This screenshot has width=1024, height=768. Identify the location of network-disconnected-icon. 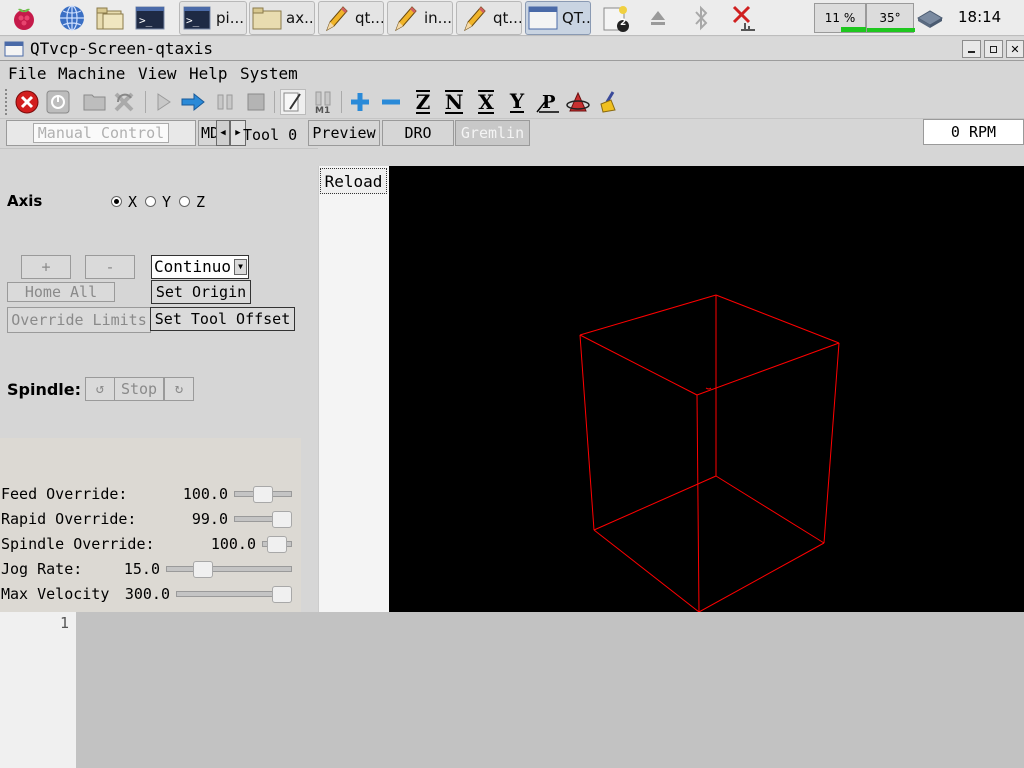
(744, 18).